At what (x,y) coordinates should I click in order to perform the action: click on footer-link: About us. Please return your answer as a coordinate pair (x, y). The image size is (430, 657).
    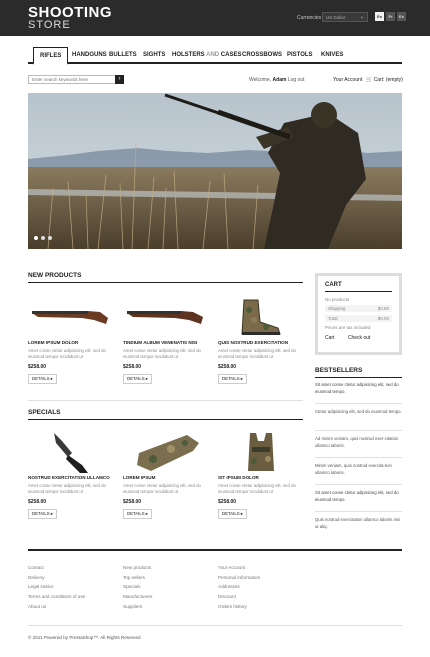
    Looking at the image, I should click on (56, 607).